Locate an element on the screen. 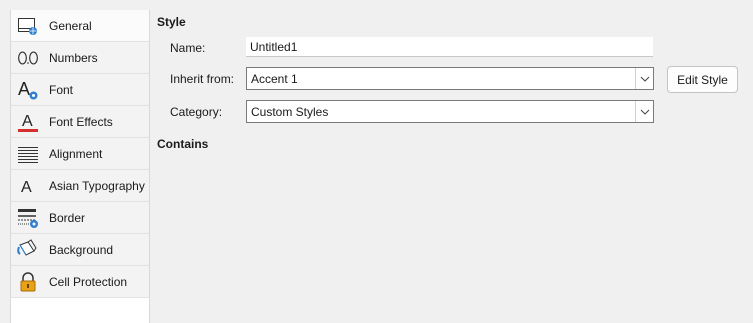 The height and width of the screenshot is (323, 753). category-dropdown: Custom Styles is located at coordinates (450, 111).